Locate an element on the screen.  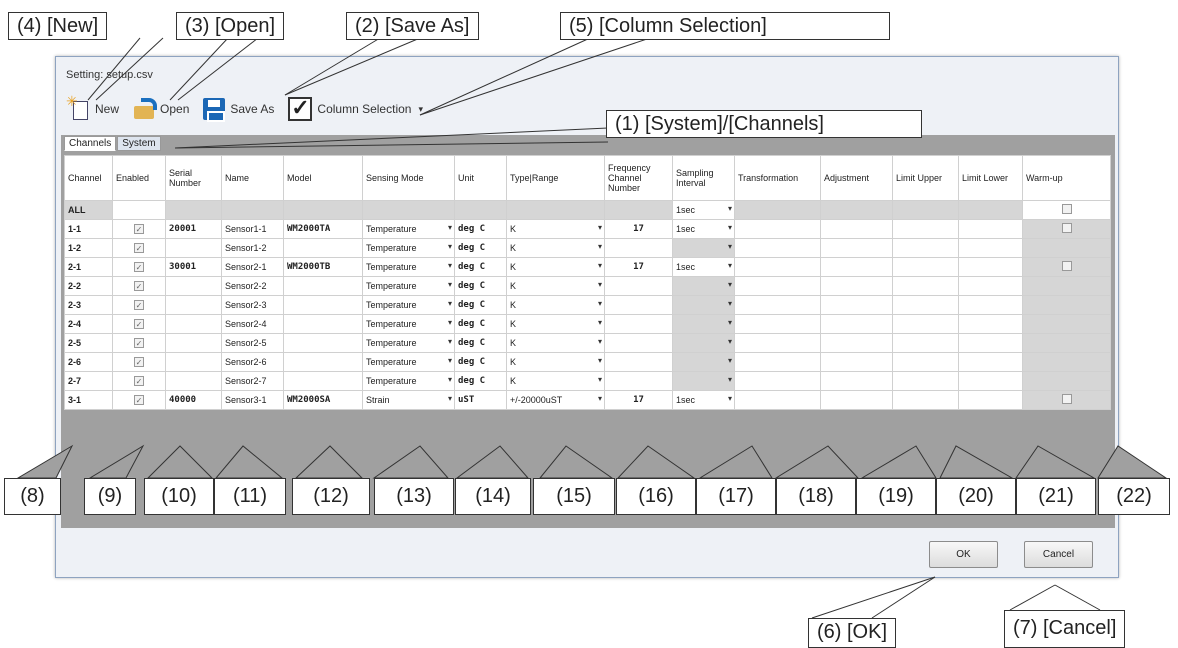
grid-cell: 2-1 is located at coordinates (88, 267).